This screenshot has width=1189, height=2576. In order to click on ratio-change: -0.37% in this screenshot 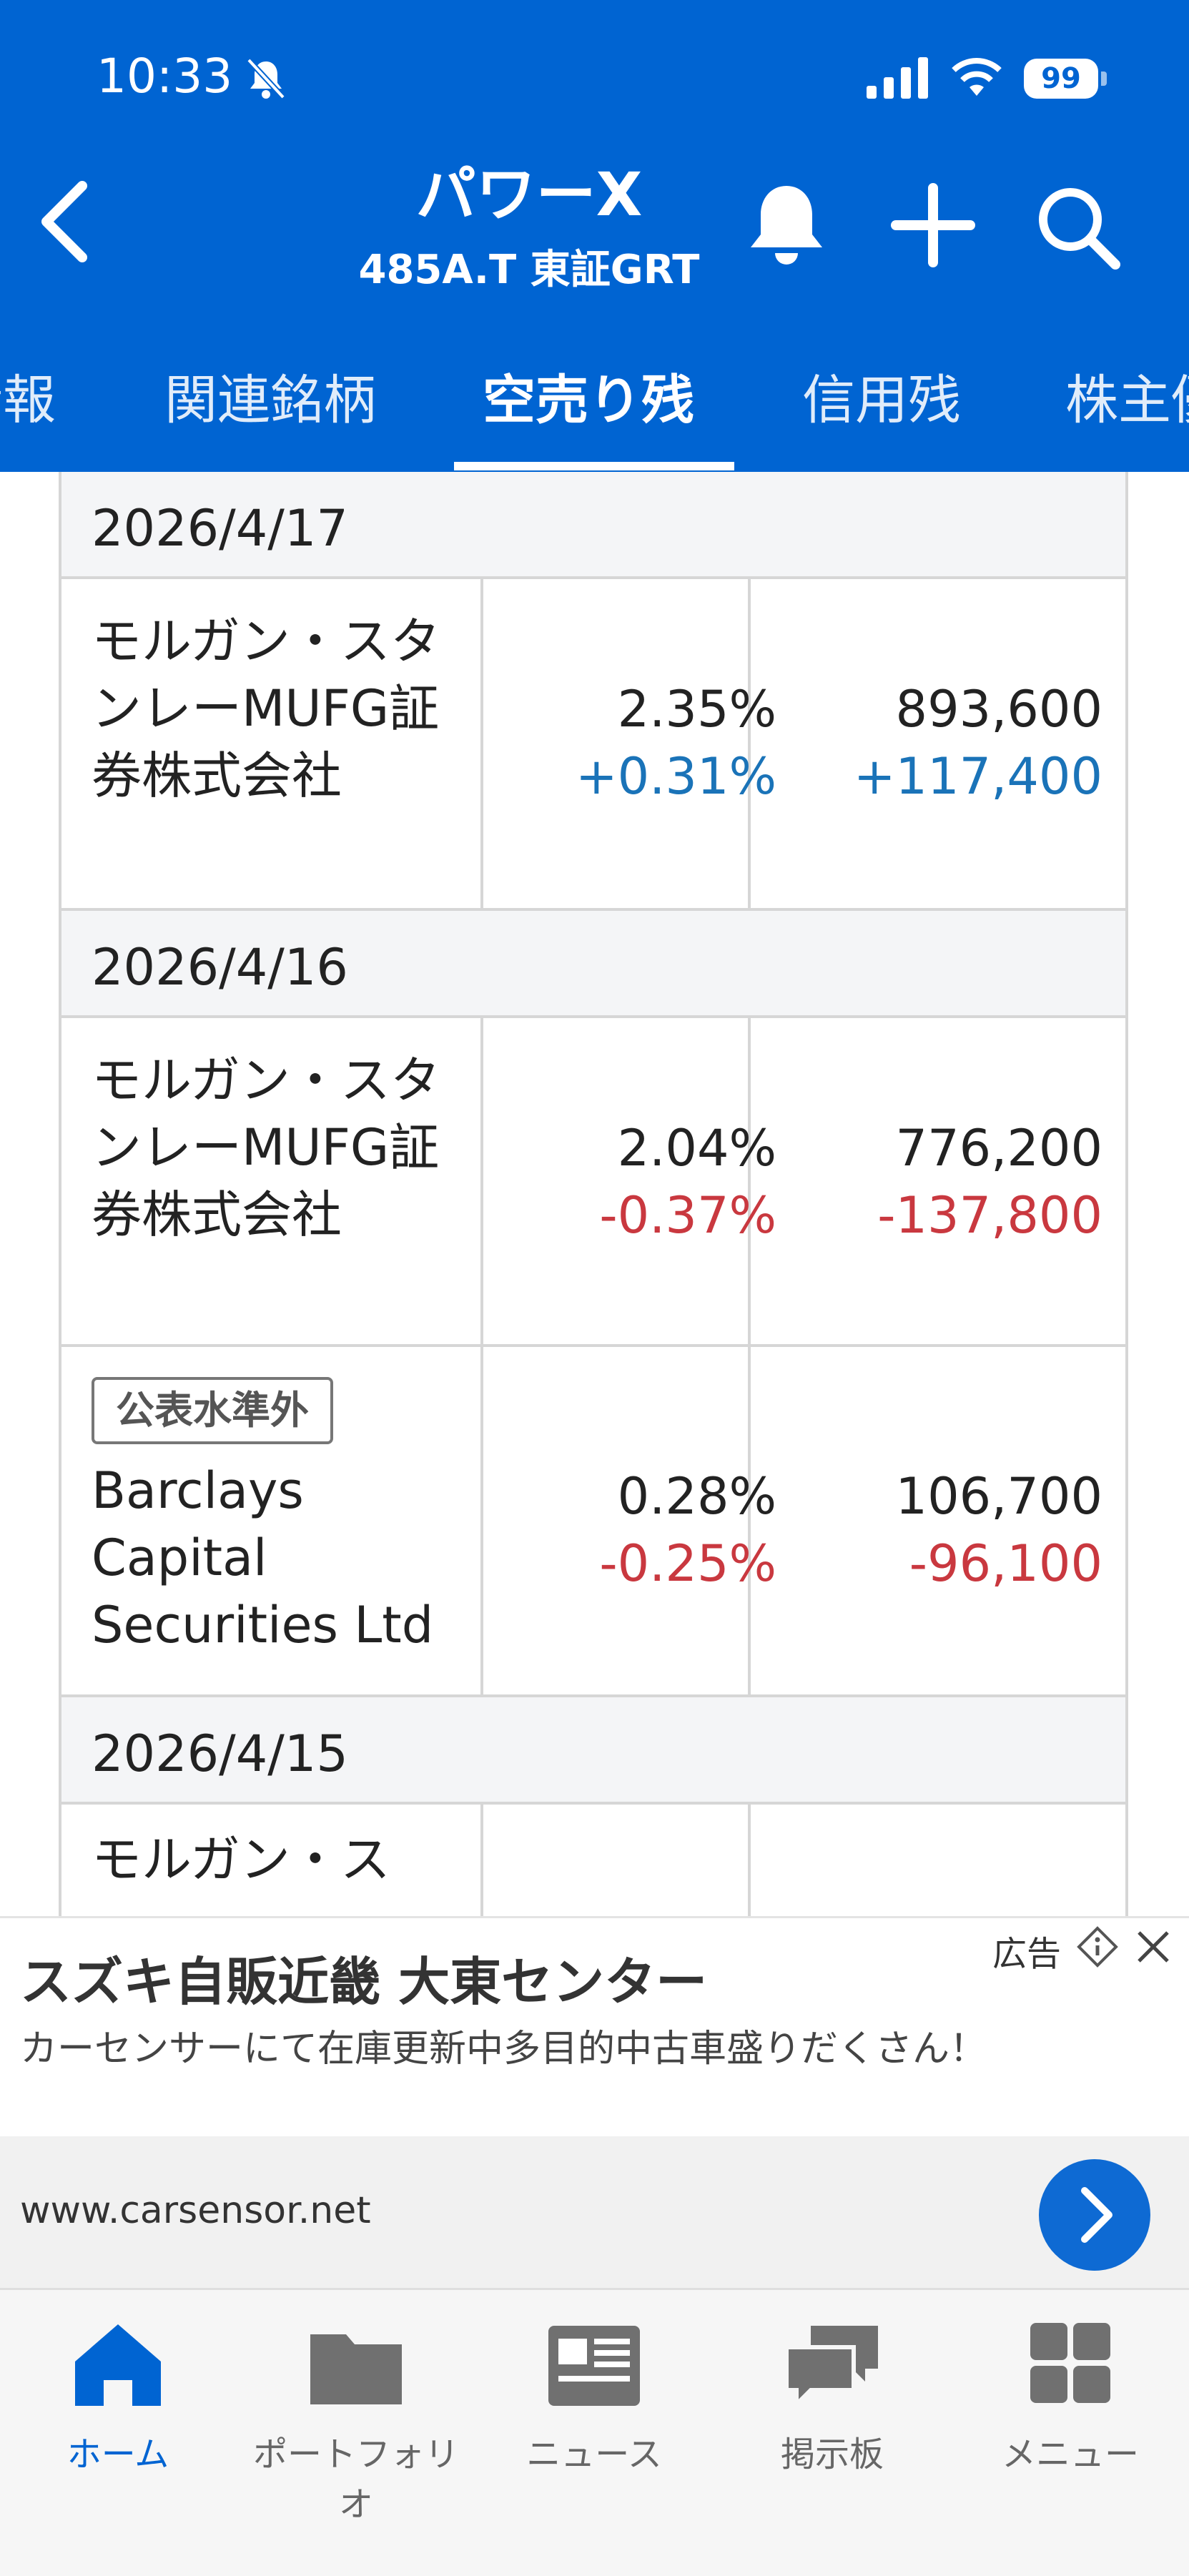, I will do `click(687, 1215)`.